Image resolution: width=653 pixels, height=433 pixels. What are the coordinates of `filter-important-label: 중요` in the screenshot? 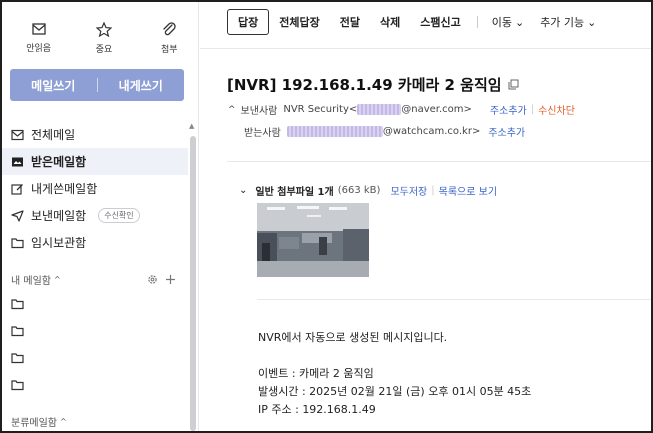 It's located at (104, 50).